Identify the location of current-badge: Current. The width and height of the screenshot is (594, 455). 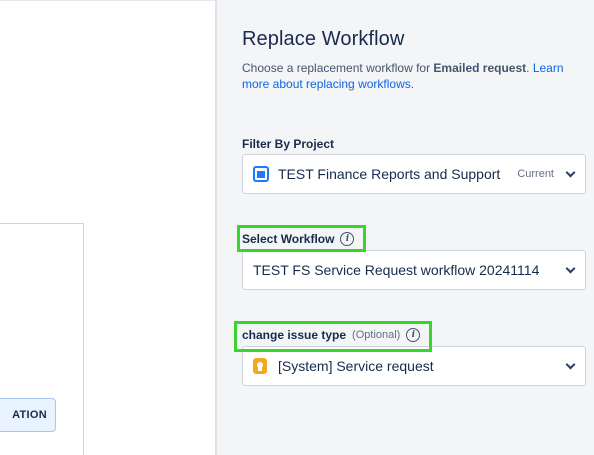
(535, 174).